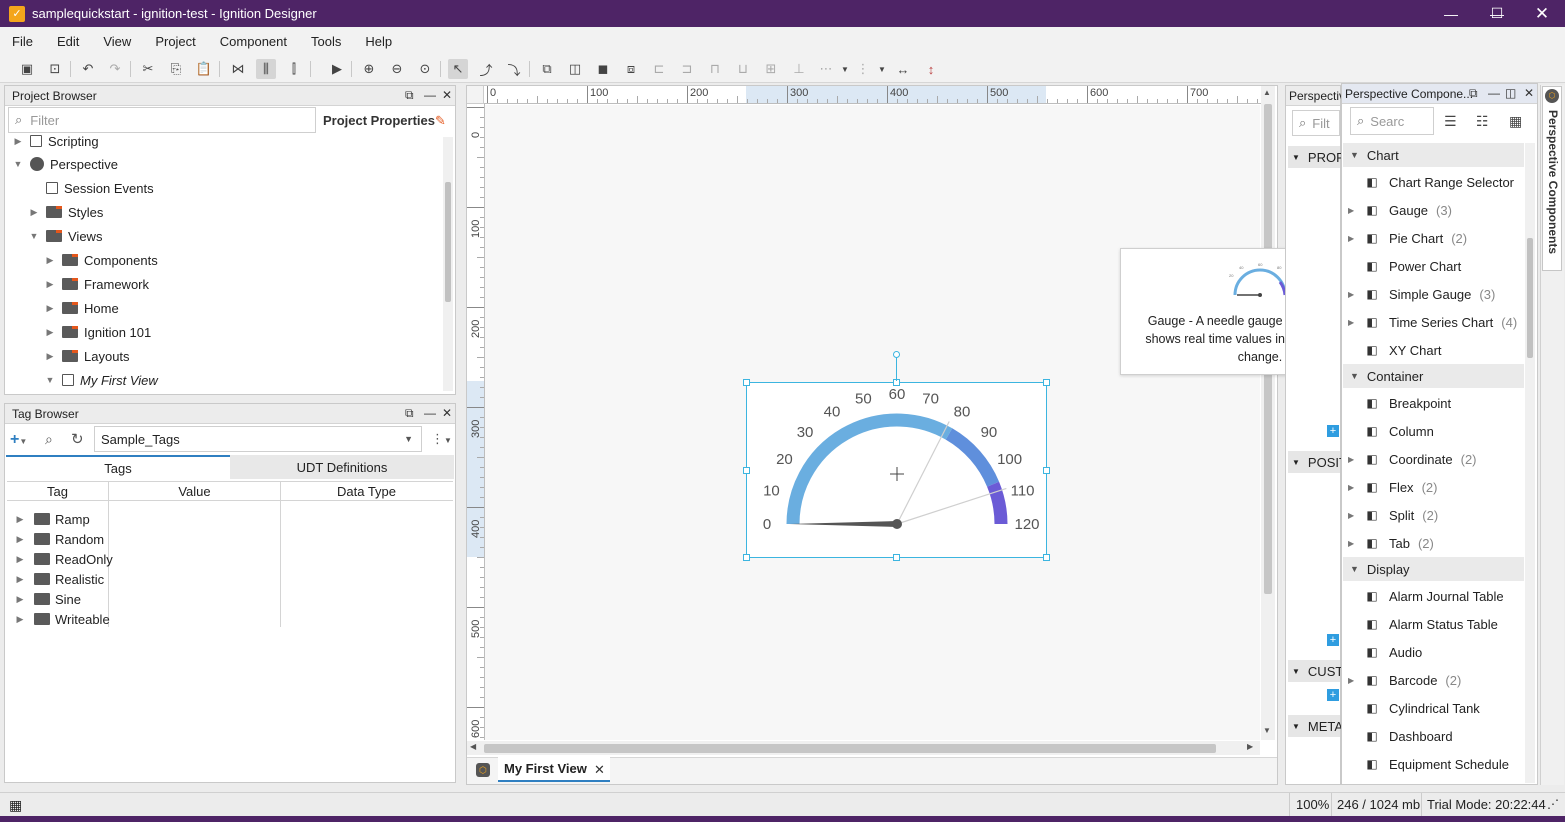 Image resolution: width=1565 pixels, height=822 pixels. Describe the element at coordinates (175, 41) in the screenshot. I see `menu-project: Project` at that location.